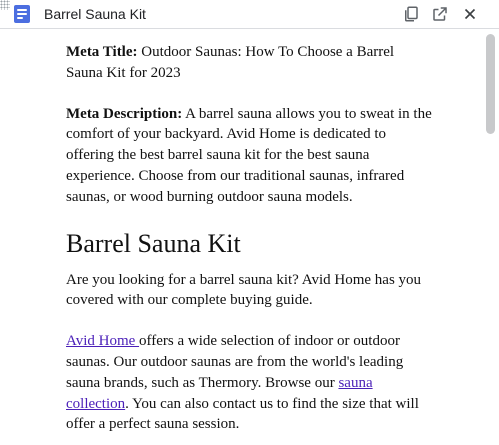 The height and width of the screenshot is (445, 499). I want to click on scrollbar, so click(490, 84).